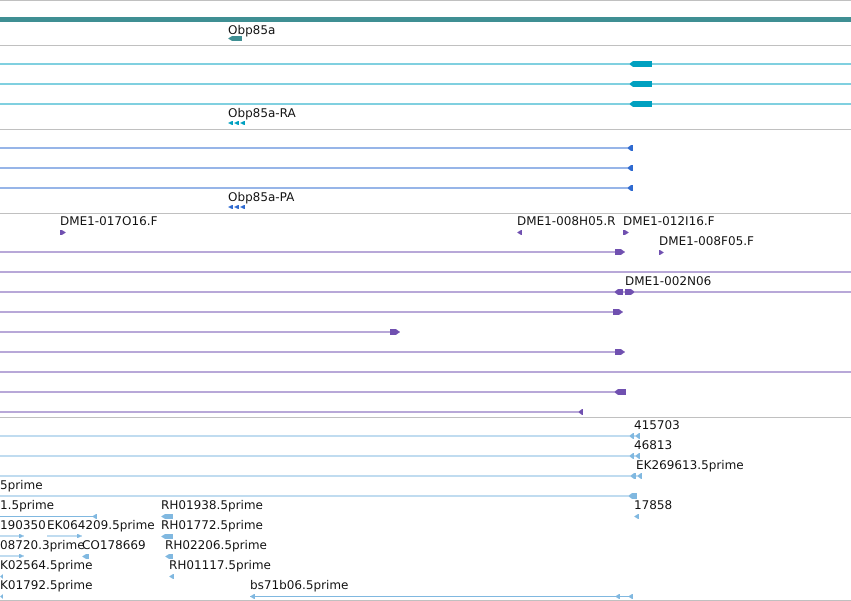 The height and width of the screenshot is (601, 851). What do you see at coordinates (114, 545) in the screenshot?
I see `feature-label: CO178669` at bounding box center [114, 545].